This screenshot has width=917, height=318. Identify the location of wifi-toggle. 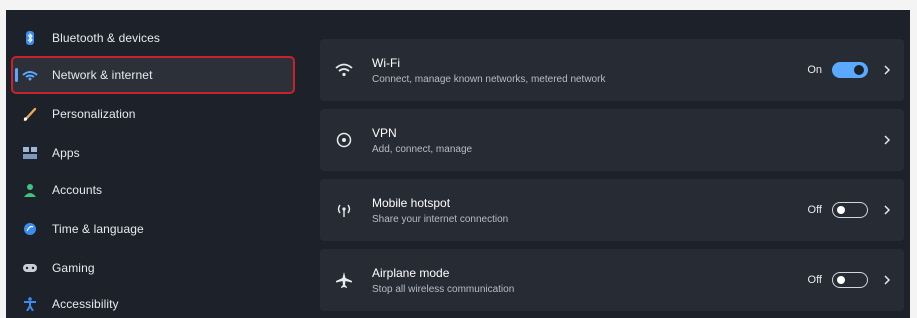
(850, 70).